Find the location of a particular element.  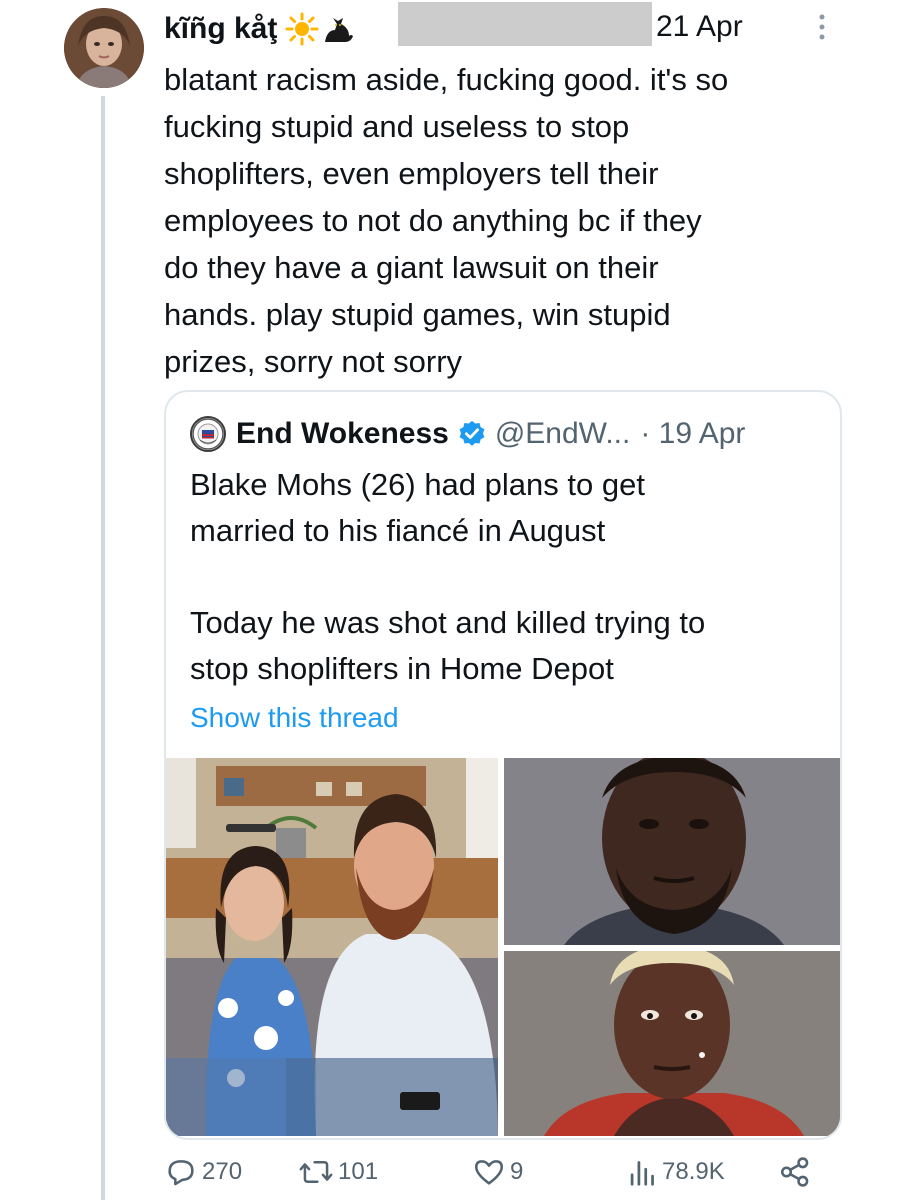

verified-badge-icon is located at coordinates (472, 433).